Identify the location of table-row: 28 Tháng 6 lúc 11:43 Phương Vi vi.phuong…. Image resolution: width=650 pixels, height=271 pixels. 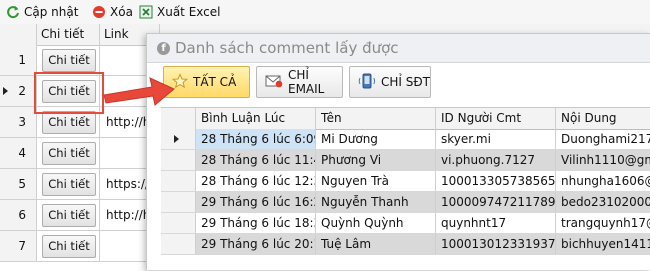
(405, 160).